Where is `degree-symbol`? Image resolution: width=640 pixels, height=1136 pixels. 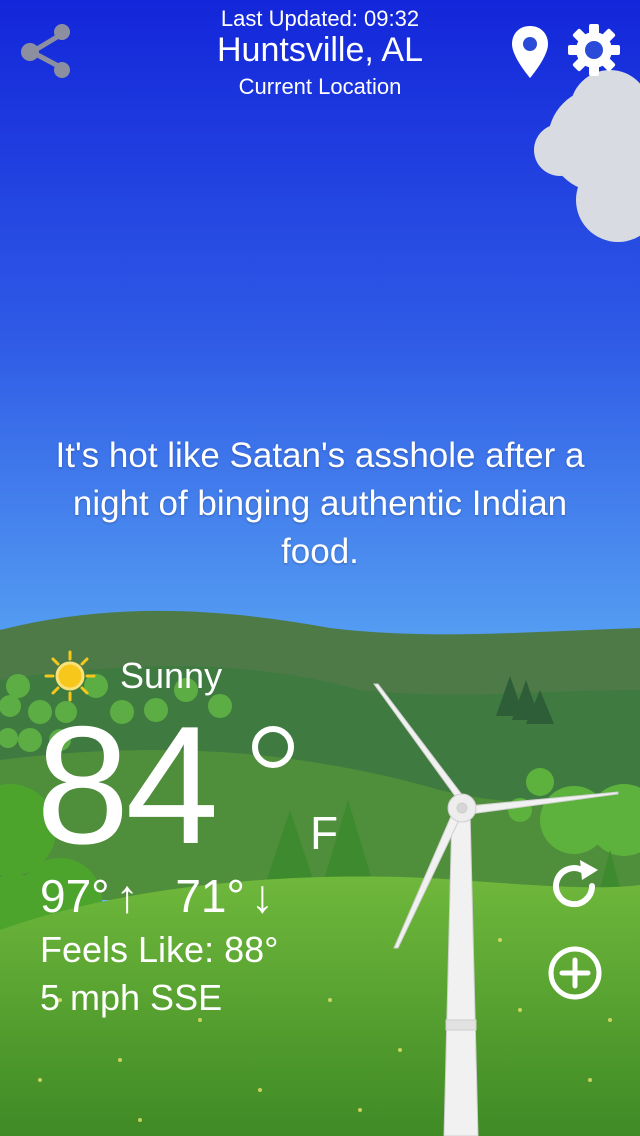 degree-symbol is located at coordinates (273, 747).